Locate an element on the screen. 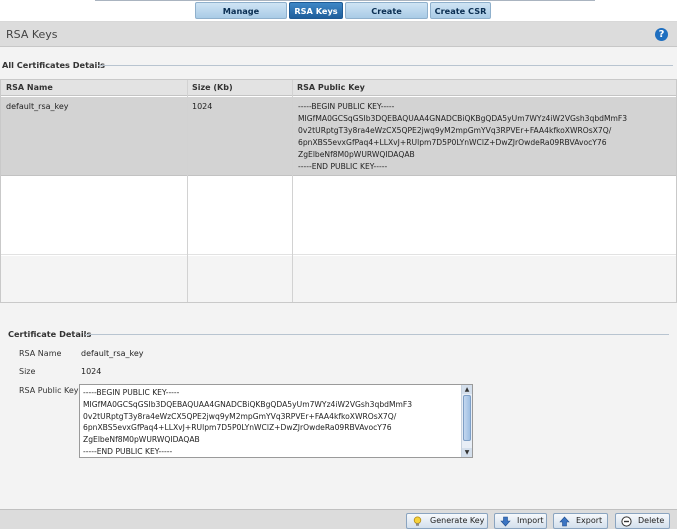 Image resolution: width=677 pixels, height=529 pixels. generate-key-button: Generate Key is located at coordinates (447, 521).